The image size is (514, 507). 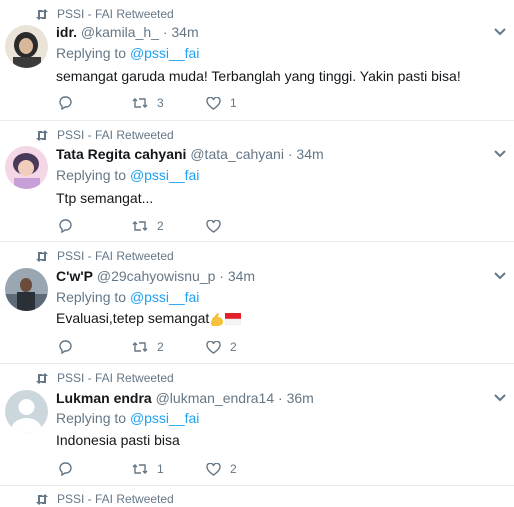 I want to click on retweet-count: 1, so click(x=160, y=469).